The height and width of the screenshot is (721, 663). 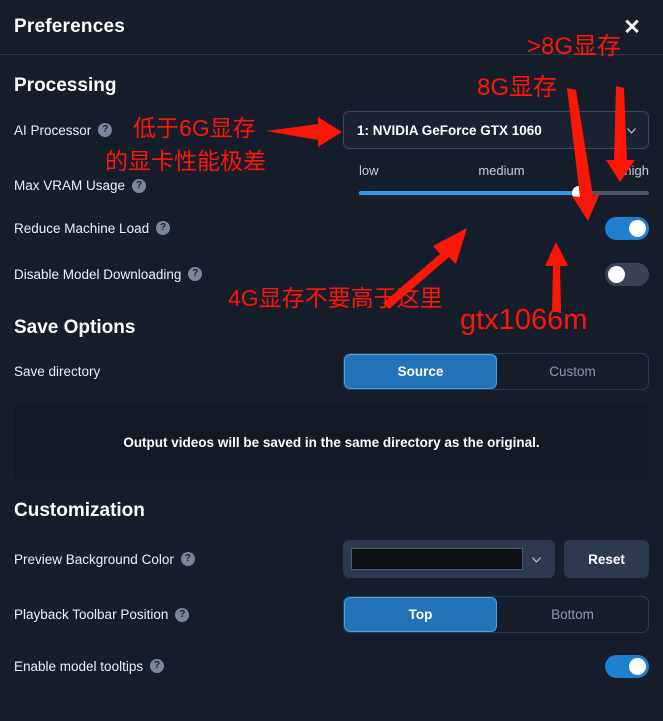 I want to click on enable-model-tooltips-control, so click(x=627, y=666).